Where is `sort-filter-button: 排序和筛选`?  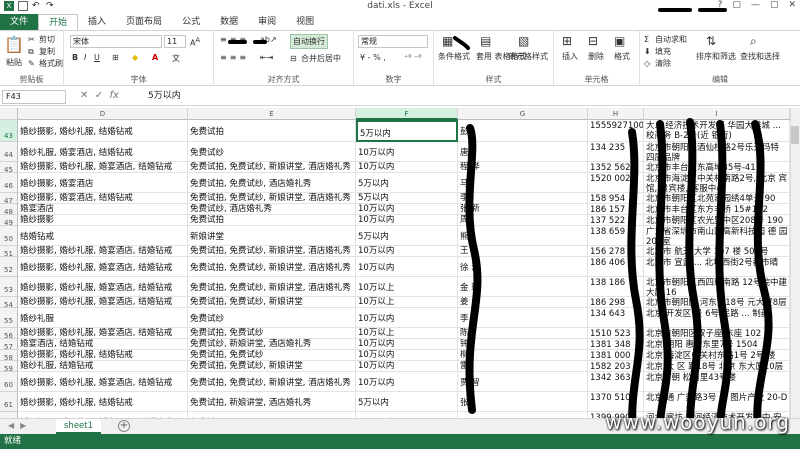
sort-filter-button: 排序和筛选 is located at coordinates (716, 56).